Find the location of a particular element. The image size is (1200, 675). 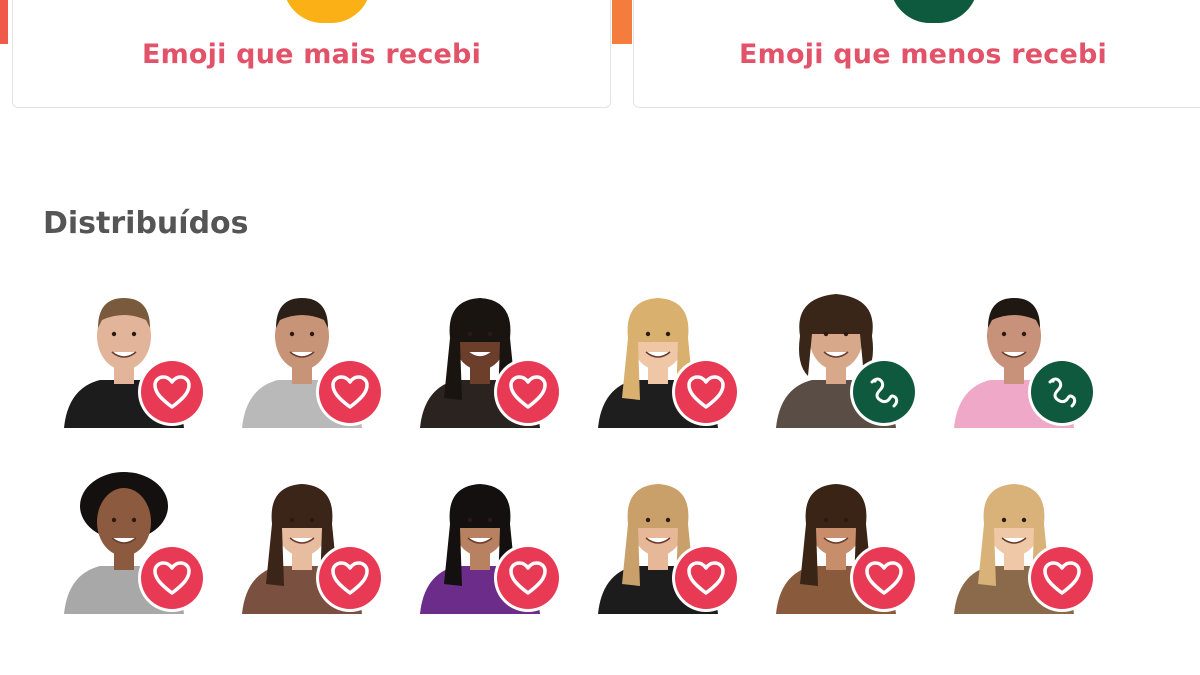

section-title: Distribuídos is located at coordinates (146, 223).